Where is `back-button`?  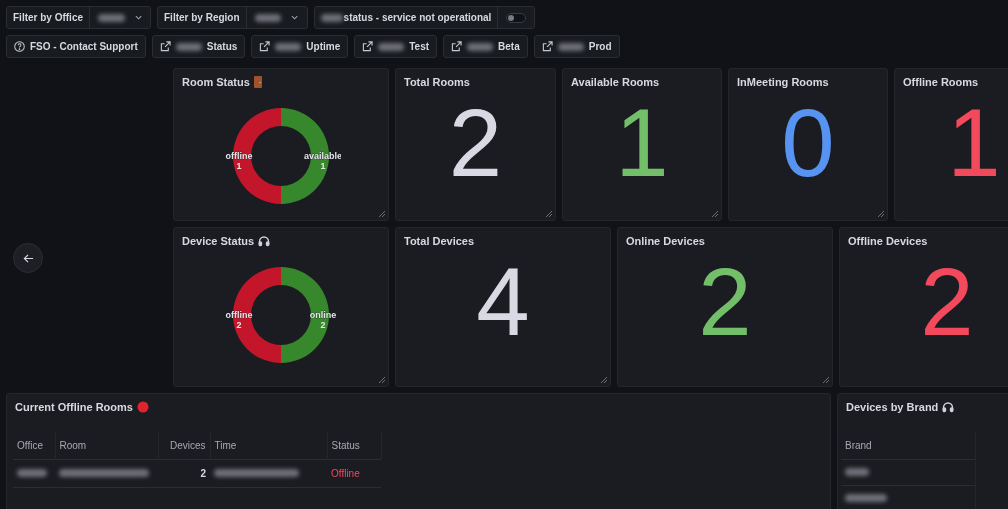 back-button is located at coordinates (28, 258).